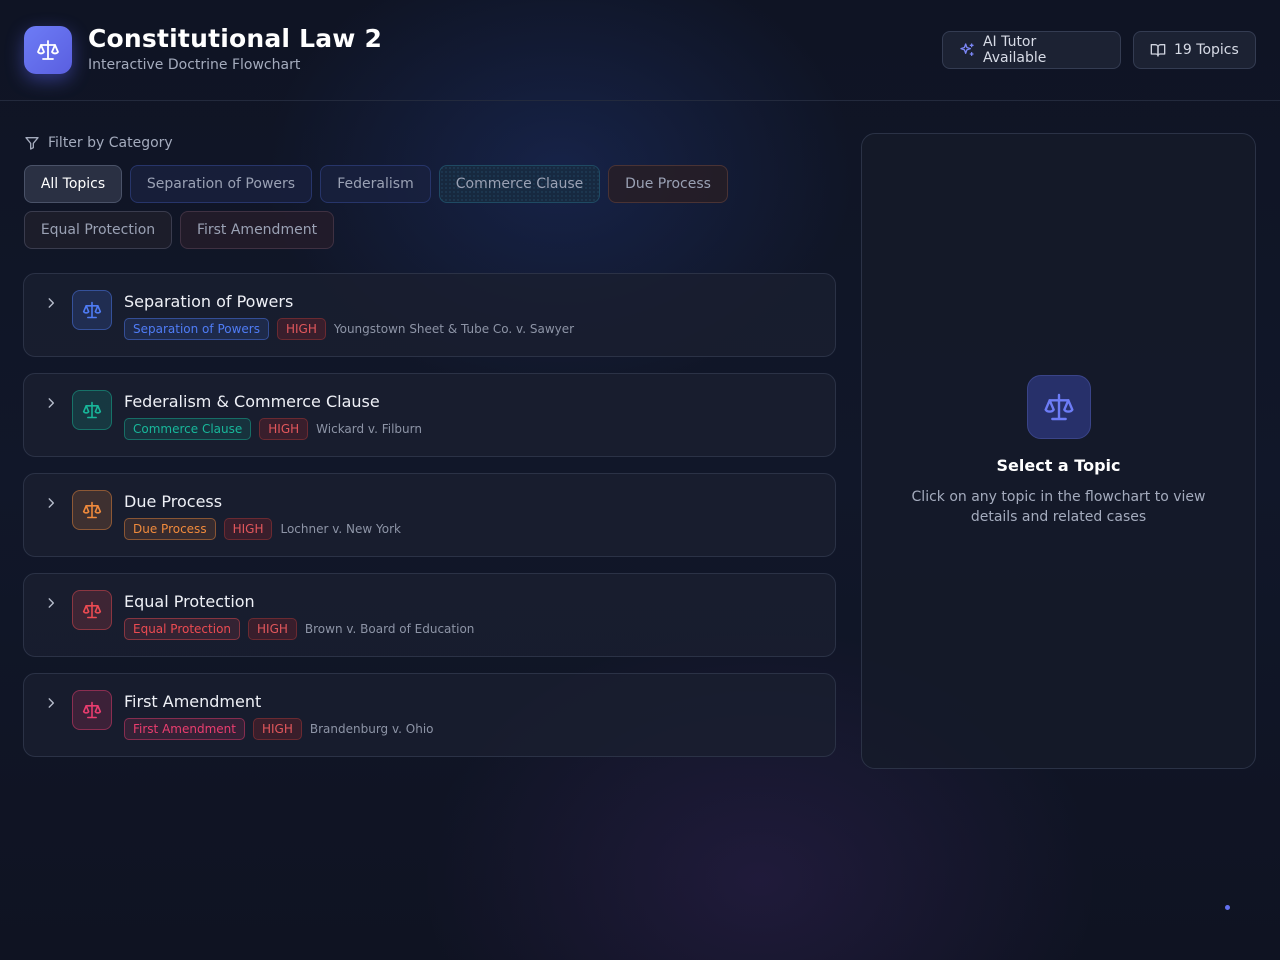 The height and width of the screenshot is (960, 1280). What do you see at coordinates (369, 429) in the screenshot?
I see `key-case: Wickard v. Filburn` at bounding box center [369, 429].